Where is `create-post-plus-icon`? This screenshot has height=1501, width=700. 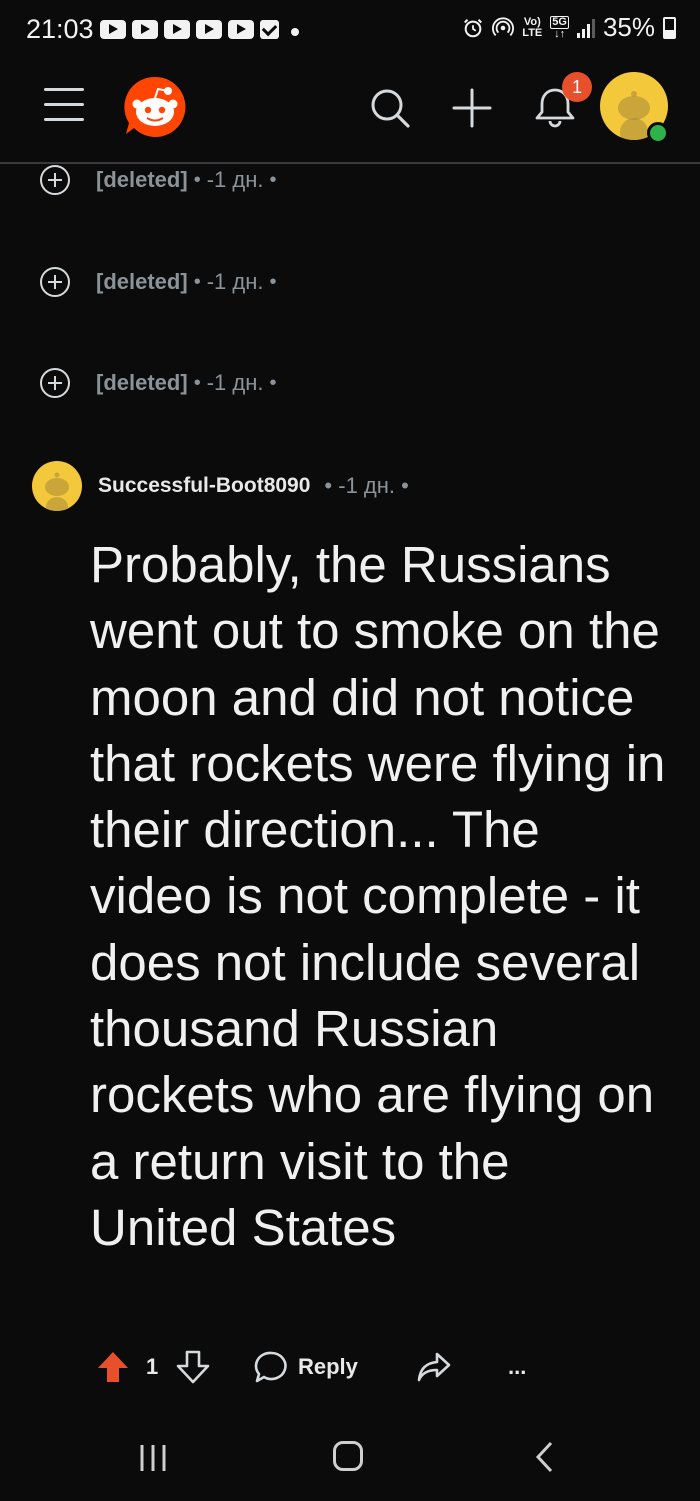 create-post-plus-icon is located at coordinates (472, 108).